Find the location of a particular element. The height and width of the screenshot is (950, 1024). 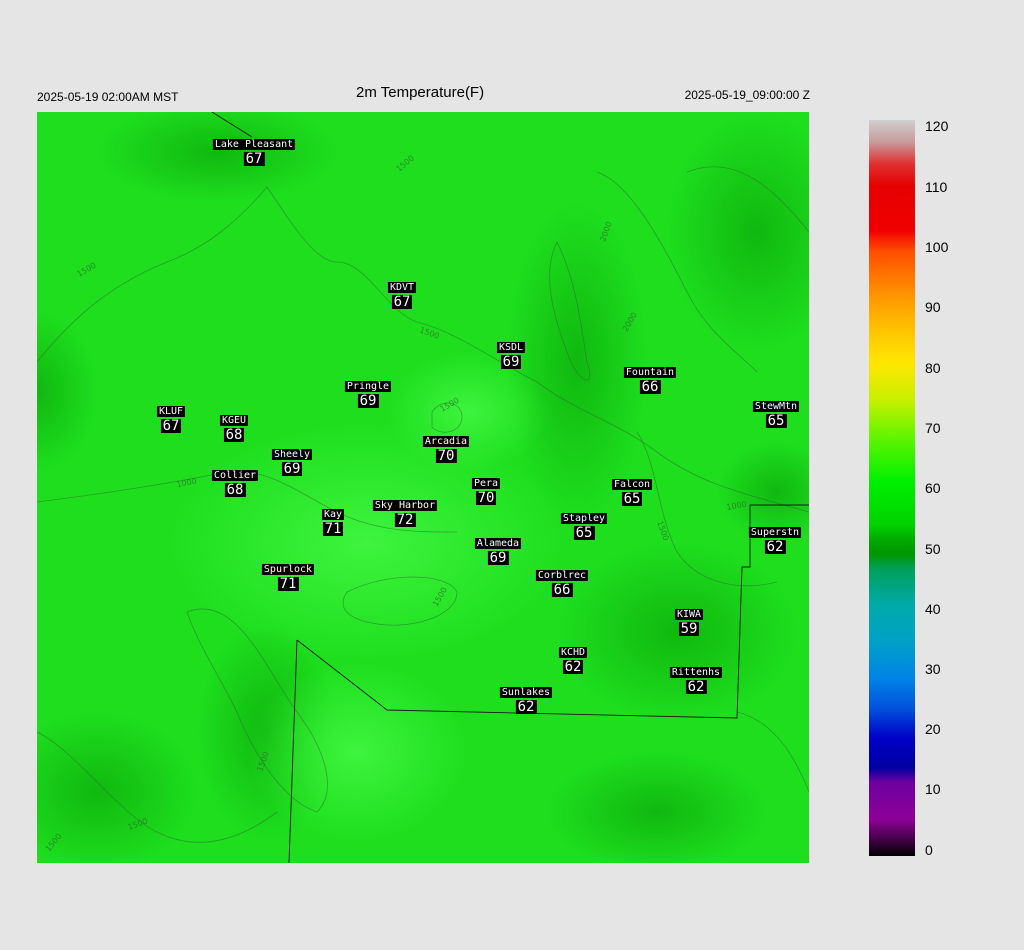

station-kgeu: KGEU 68 is located at coordinates (234, 429).